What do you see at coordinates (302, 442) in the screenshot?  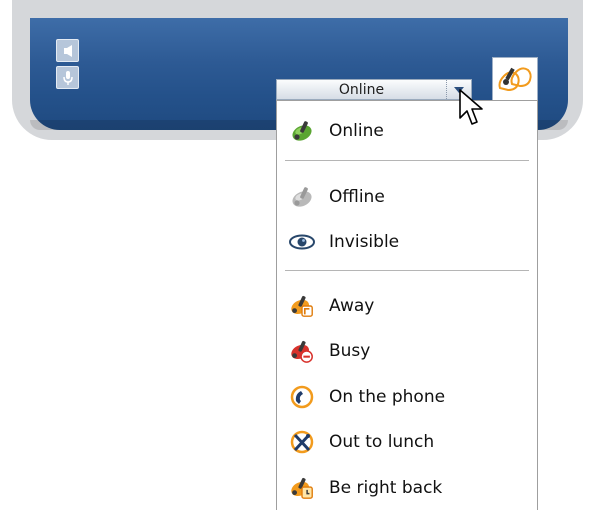 I see `lunch-icon` at bounding box center [302, 442].